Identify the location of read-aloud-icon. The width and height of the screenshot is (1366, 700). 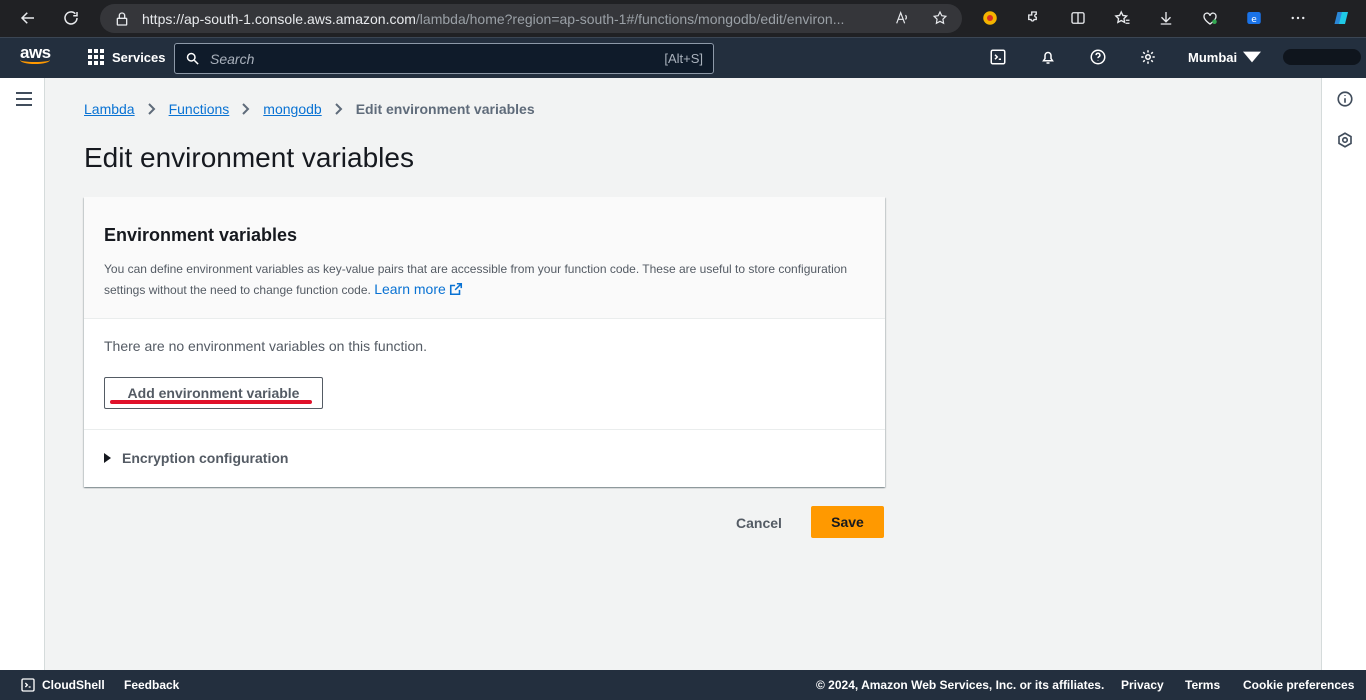
(902, 18).